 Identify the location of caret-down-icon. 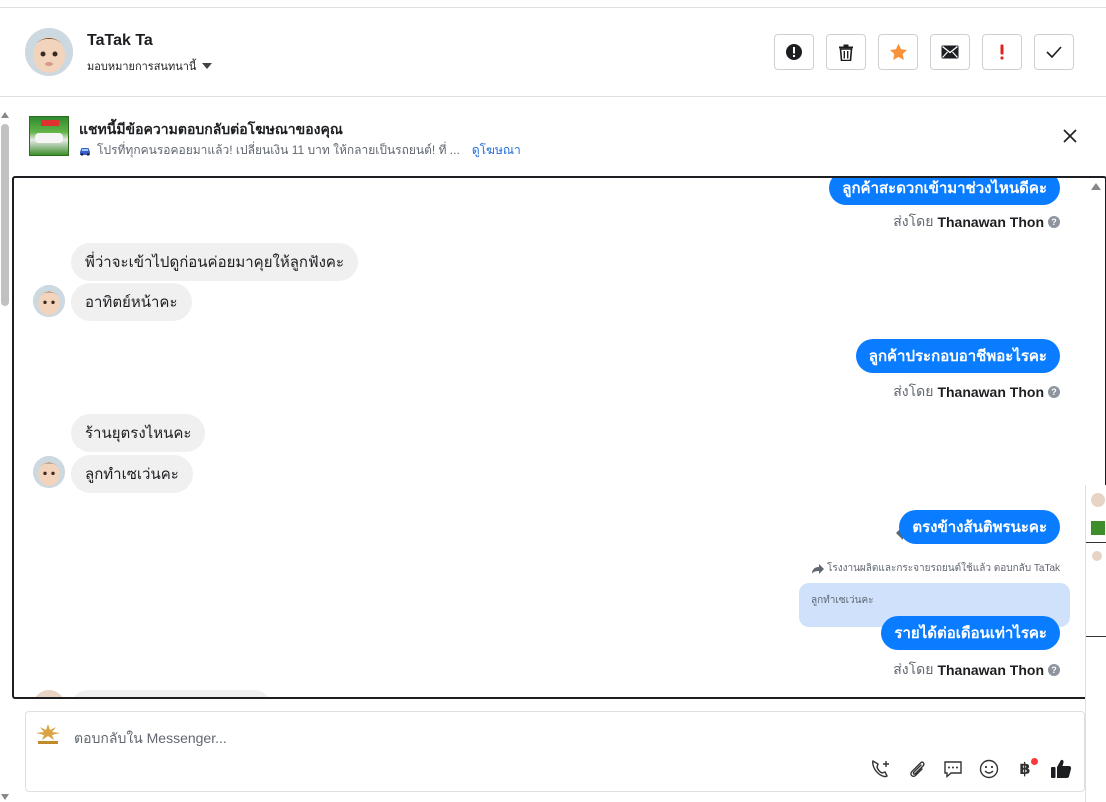
(207, 66).